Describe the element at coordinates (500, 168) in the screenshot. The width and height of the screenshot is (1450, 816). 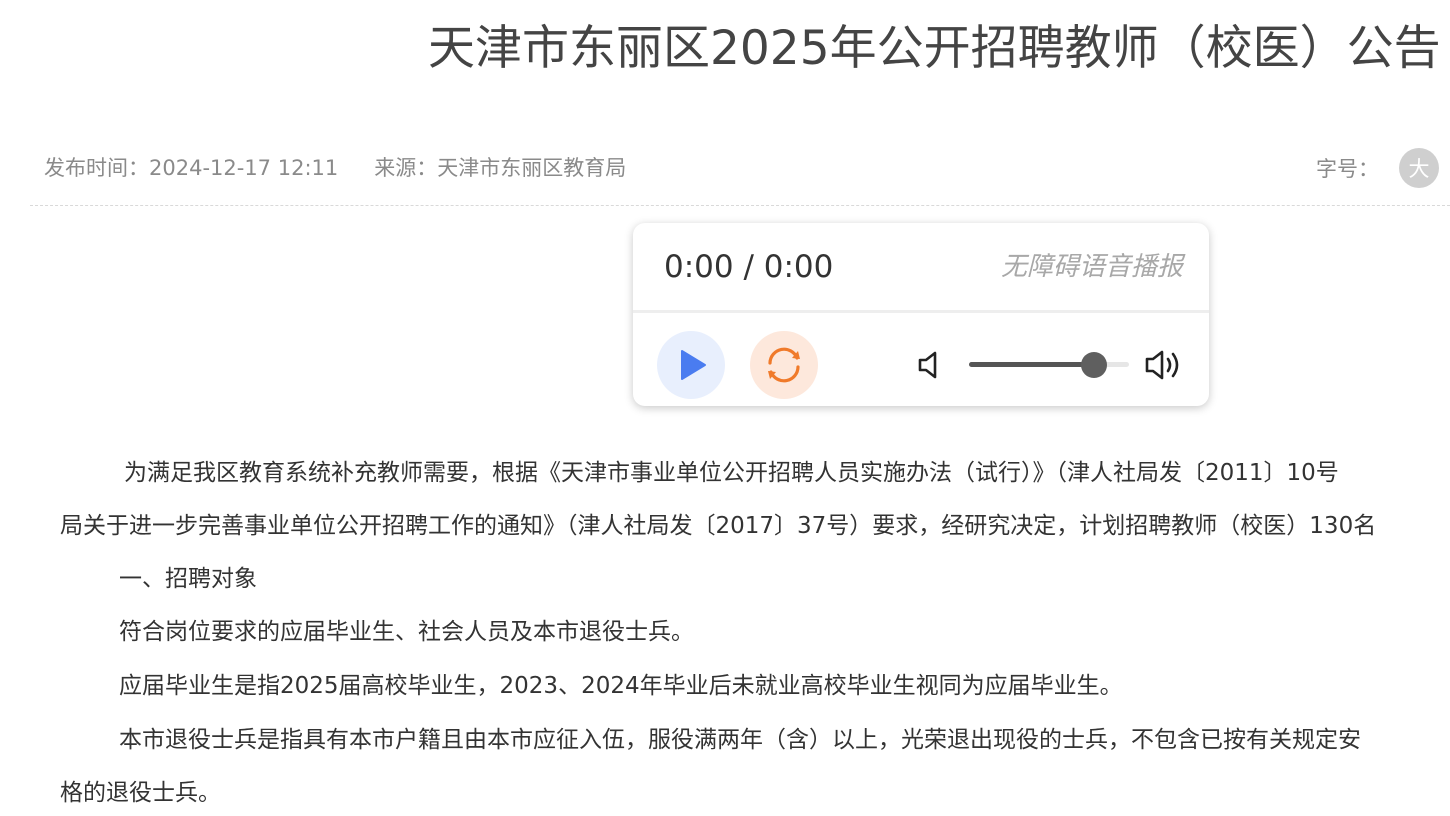
I see `source-label: 来源：天津市东丽区教育局` at that location.